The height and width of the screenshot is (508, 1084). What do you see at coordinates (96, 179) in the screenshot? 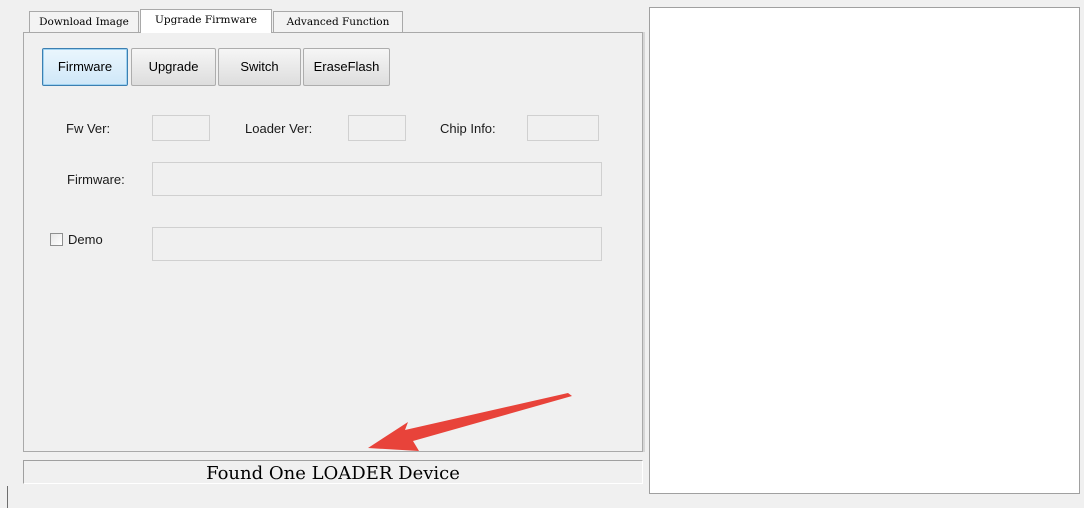
I see `firmware-path-label: Firmware:` at bounding box center [96, 179].